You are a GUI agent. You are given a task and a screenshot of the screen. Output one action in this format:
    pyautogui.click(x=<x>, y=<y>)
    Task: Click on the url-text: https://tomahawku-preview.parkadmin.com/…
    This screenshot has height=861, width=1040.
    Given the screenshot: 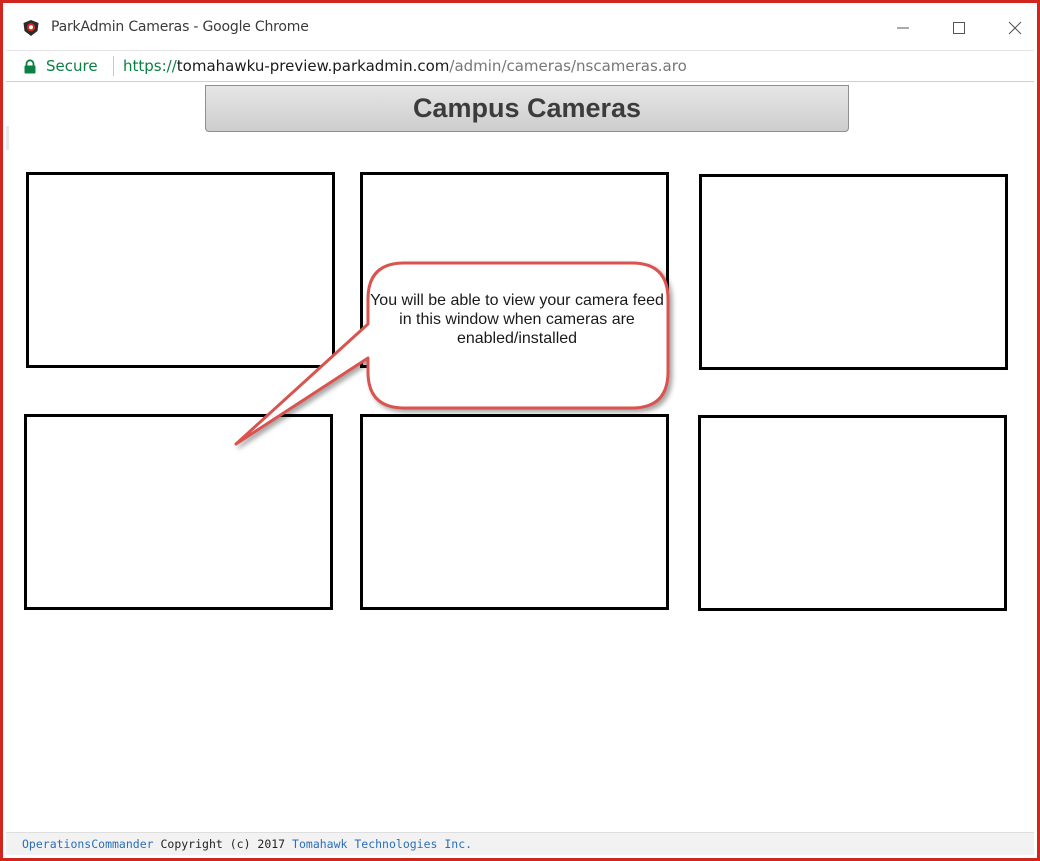 What is the action you would take?
    pyautogui.click(x=405, y=66)
    